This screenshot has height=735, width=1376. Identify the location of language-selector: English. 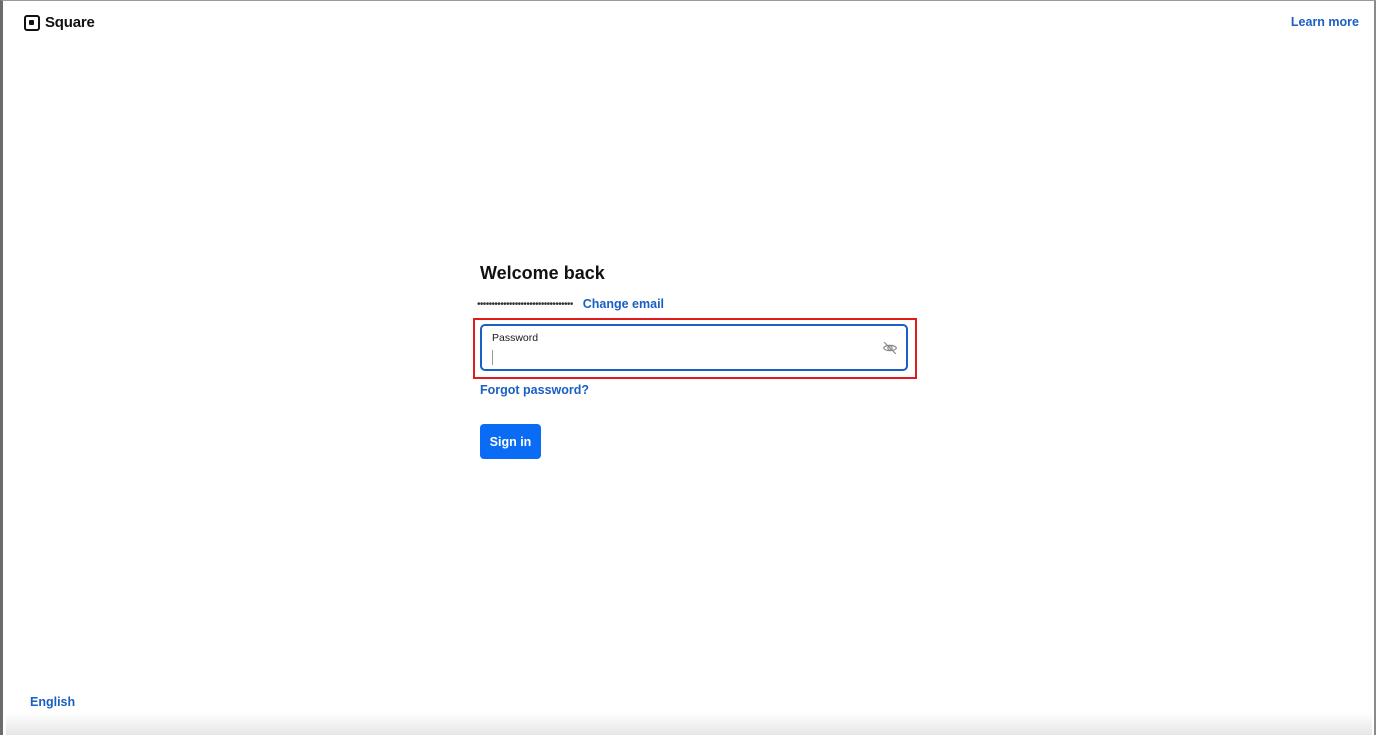
(52, 702).